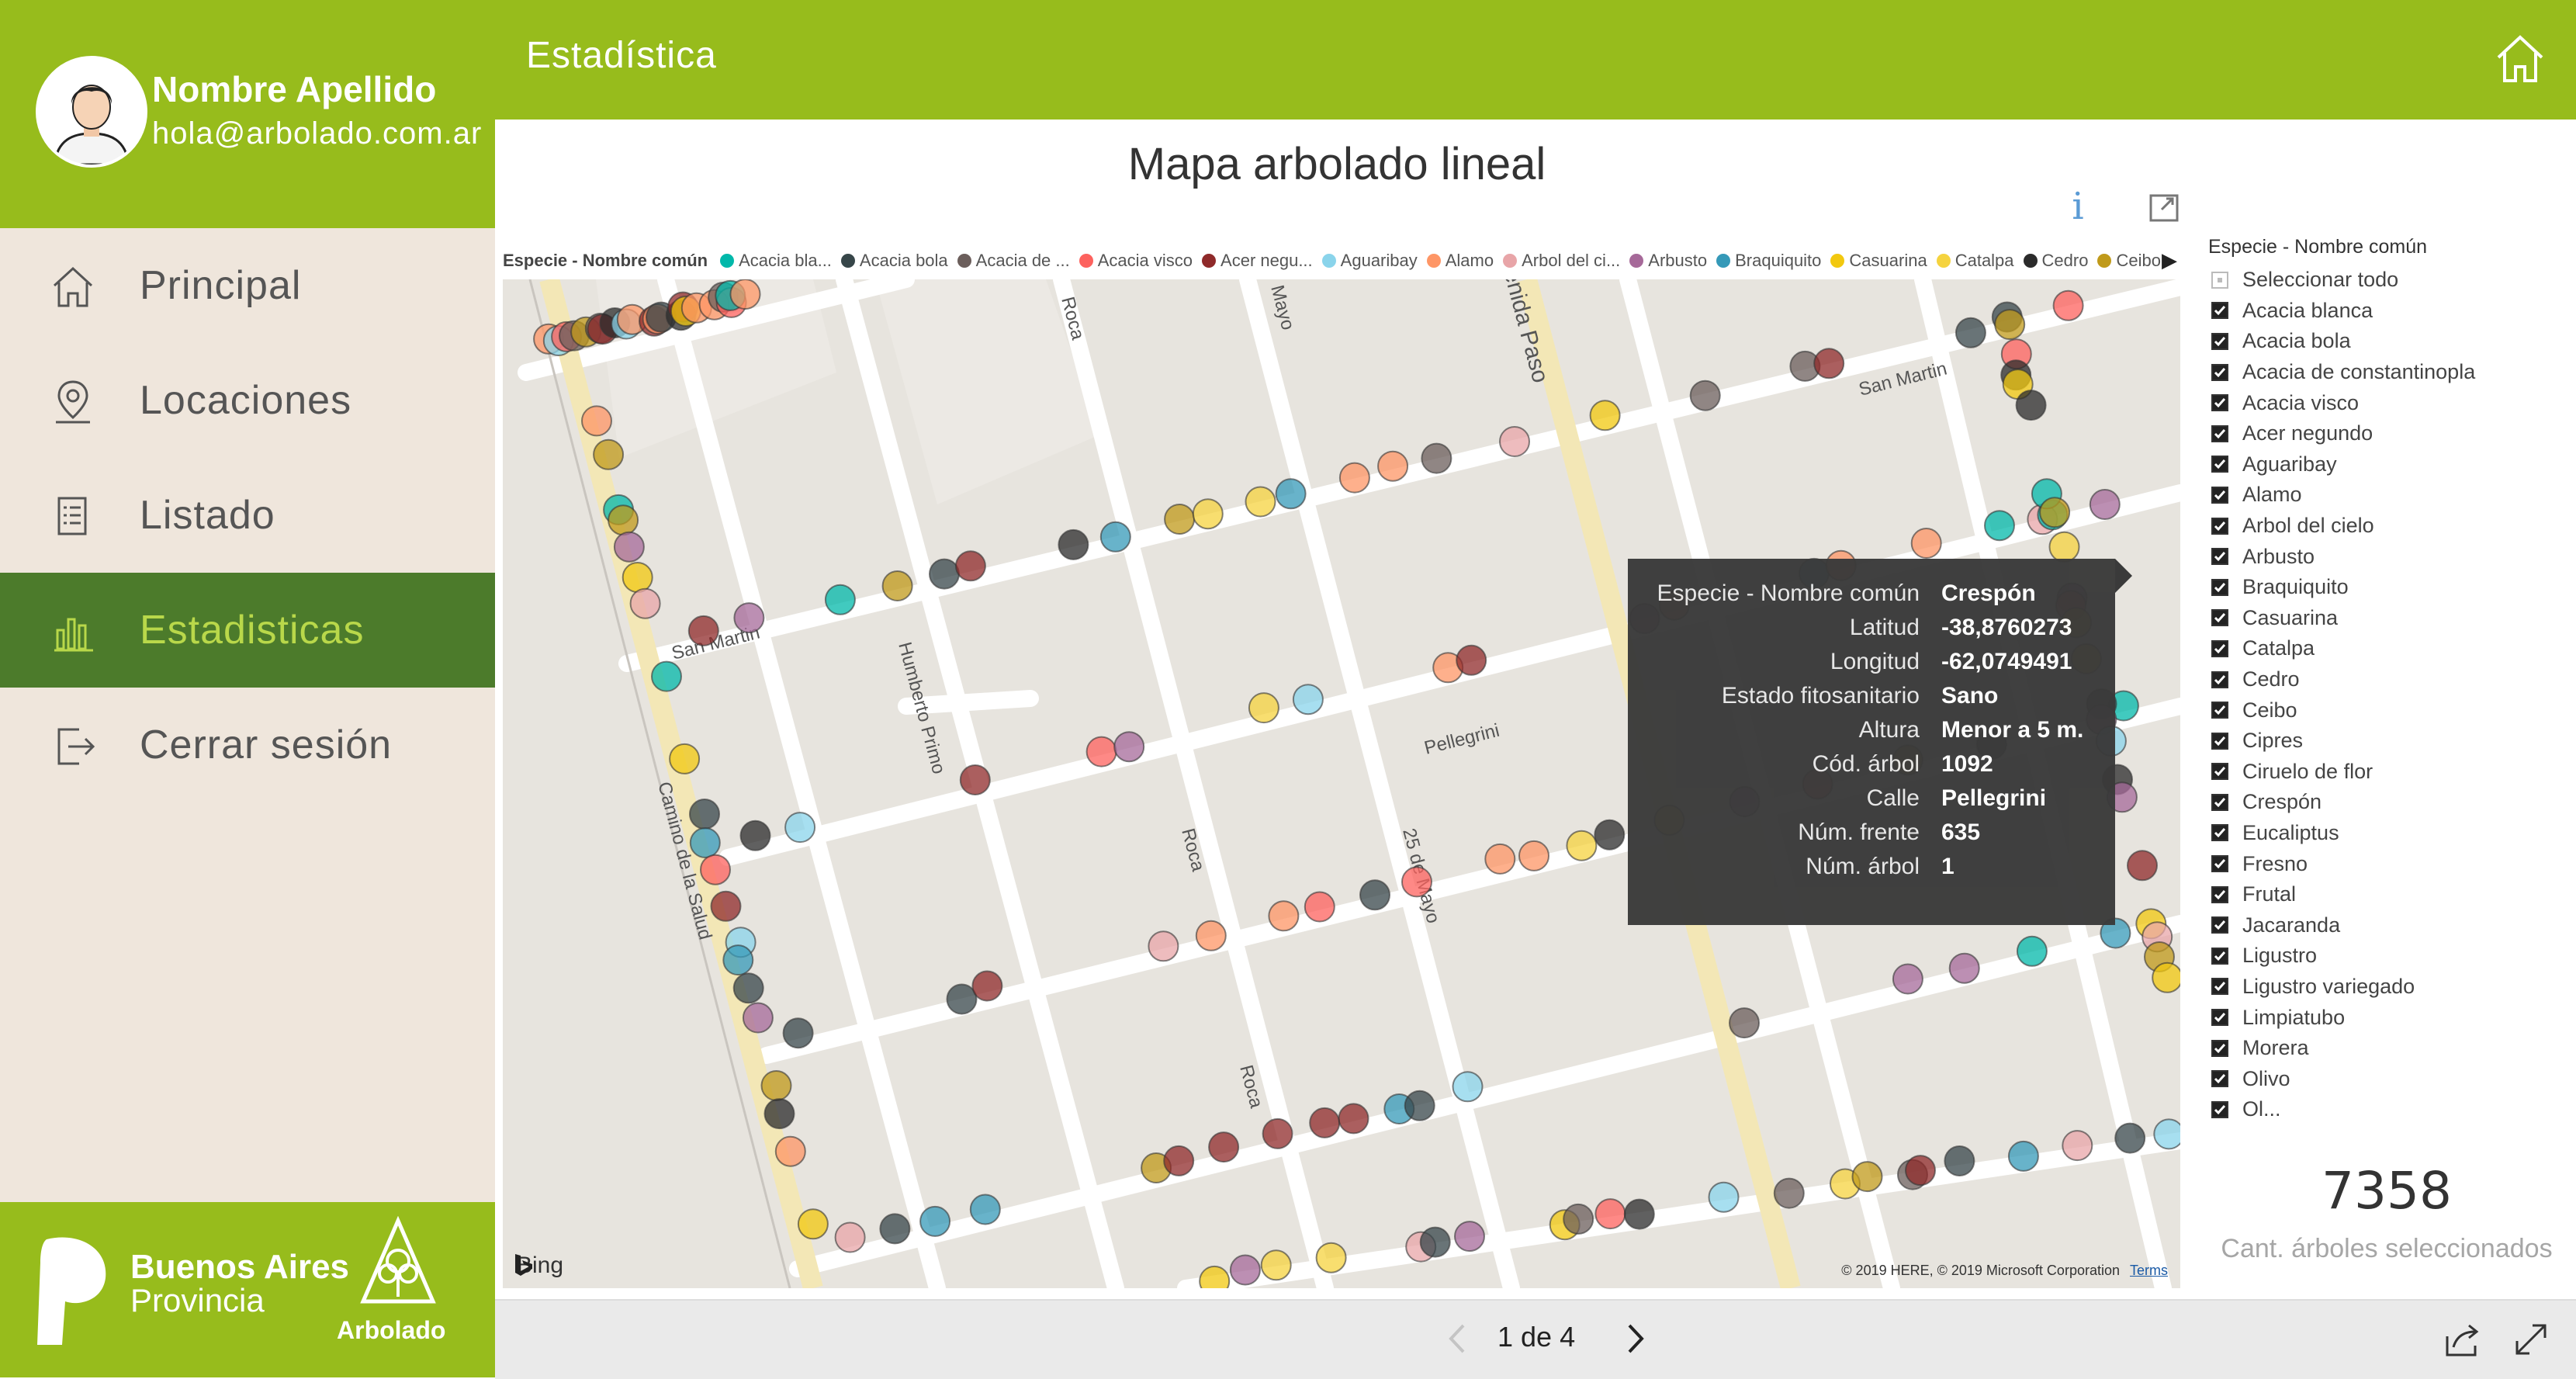 This screenshot has width=2576, height=1379. What do you see at coordinates (1668, 261) in the screenshot?
I see `legend-item: Arbusto` at bounding box center [1668, 261].